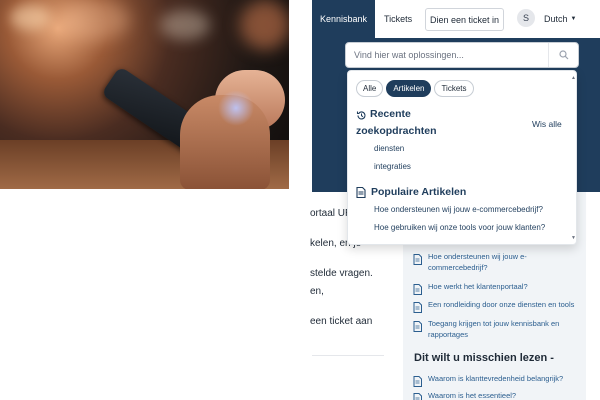 This screenshot has width=600, height=400. What do you see at coordinates (398, 19) in the screenshot?
I see `nav-tickets: Tickets` at bounding box center [398, 19].